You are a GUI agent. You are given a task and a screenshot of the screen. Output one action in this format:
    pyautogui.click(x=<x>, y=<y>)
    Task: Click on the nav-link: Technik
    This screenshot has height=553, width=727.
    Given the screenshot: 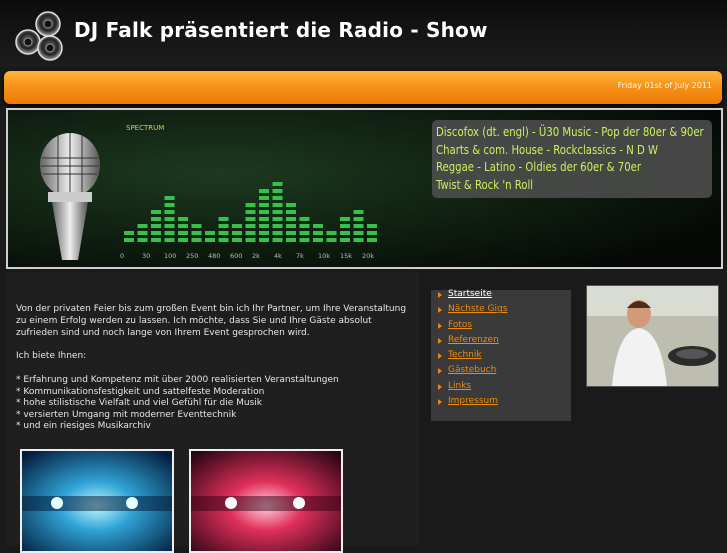 What is the action you would take?
    pyautogui.click(x=465, y=355)
    